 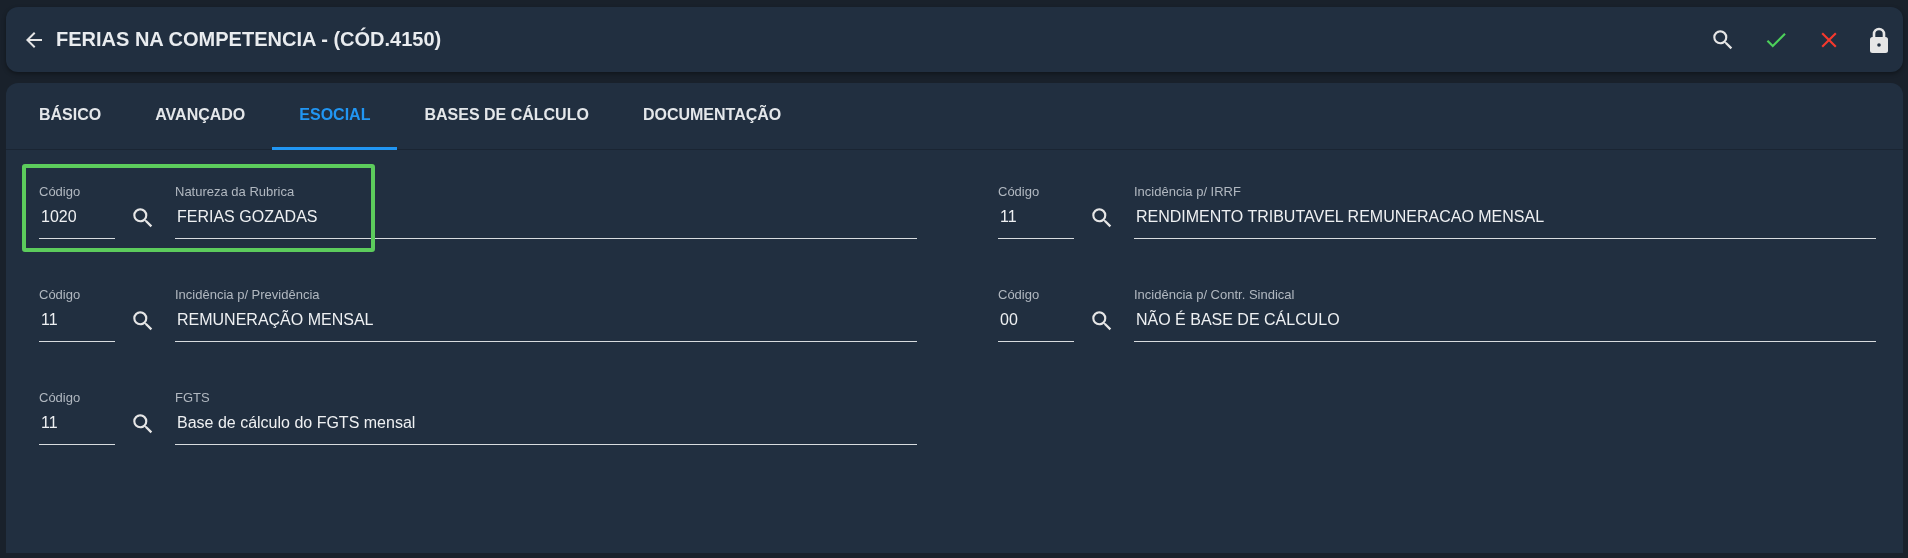 I want to click on tab: ESOCIAL, so click(x=335, y=116).